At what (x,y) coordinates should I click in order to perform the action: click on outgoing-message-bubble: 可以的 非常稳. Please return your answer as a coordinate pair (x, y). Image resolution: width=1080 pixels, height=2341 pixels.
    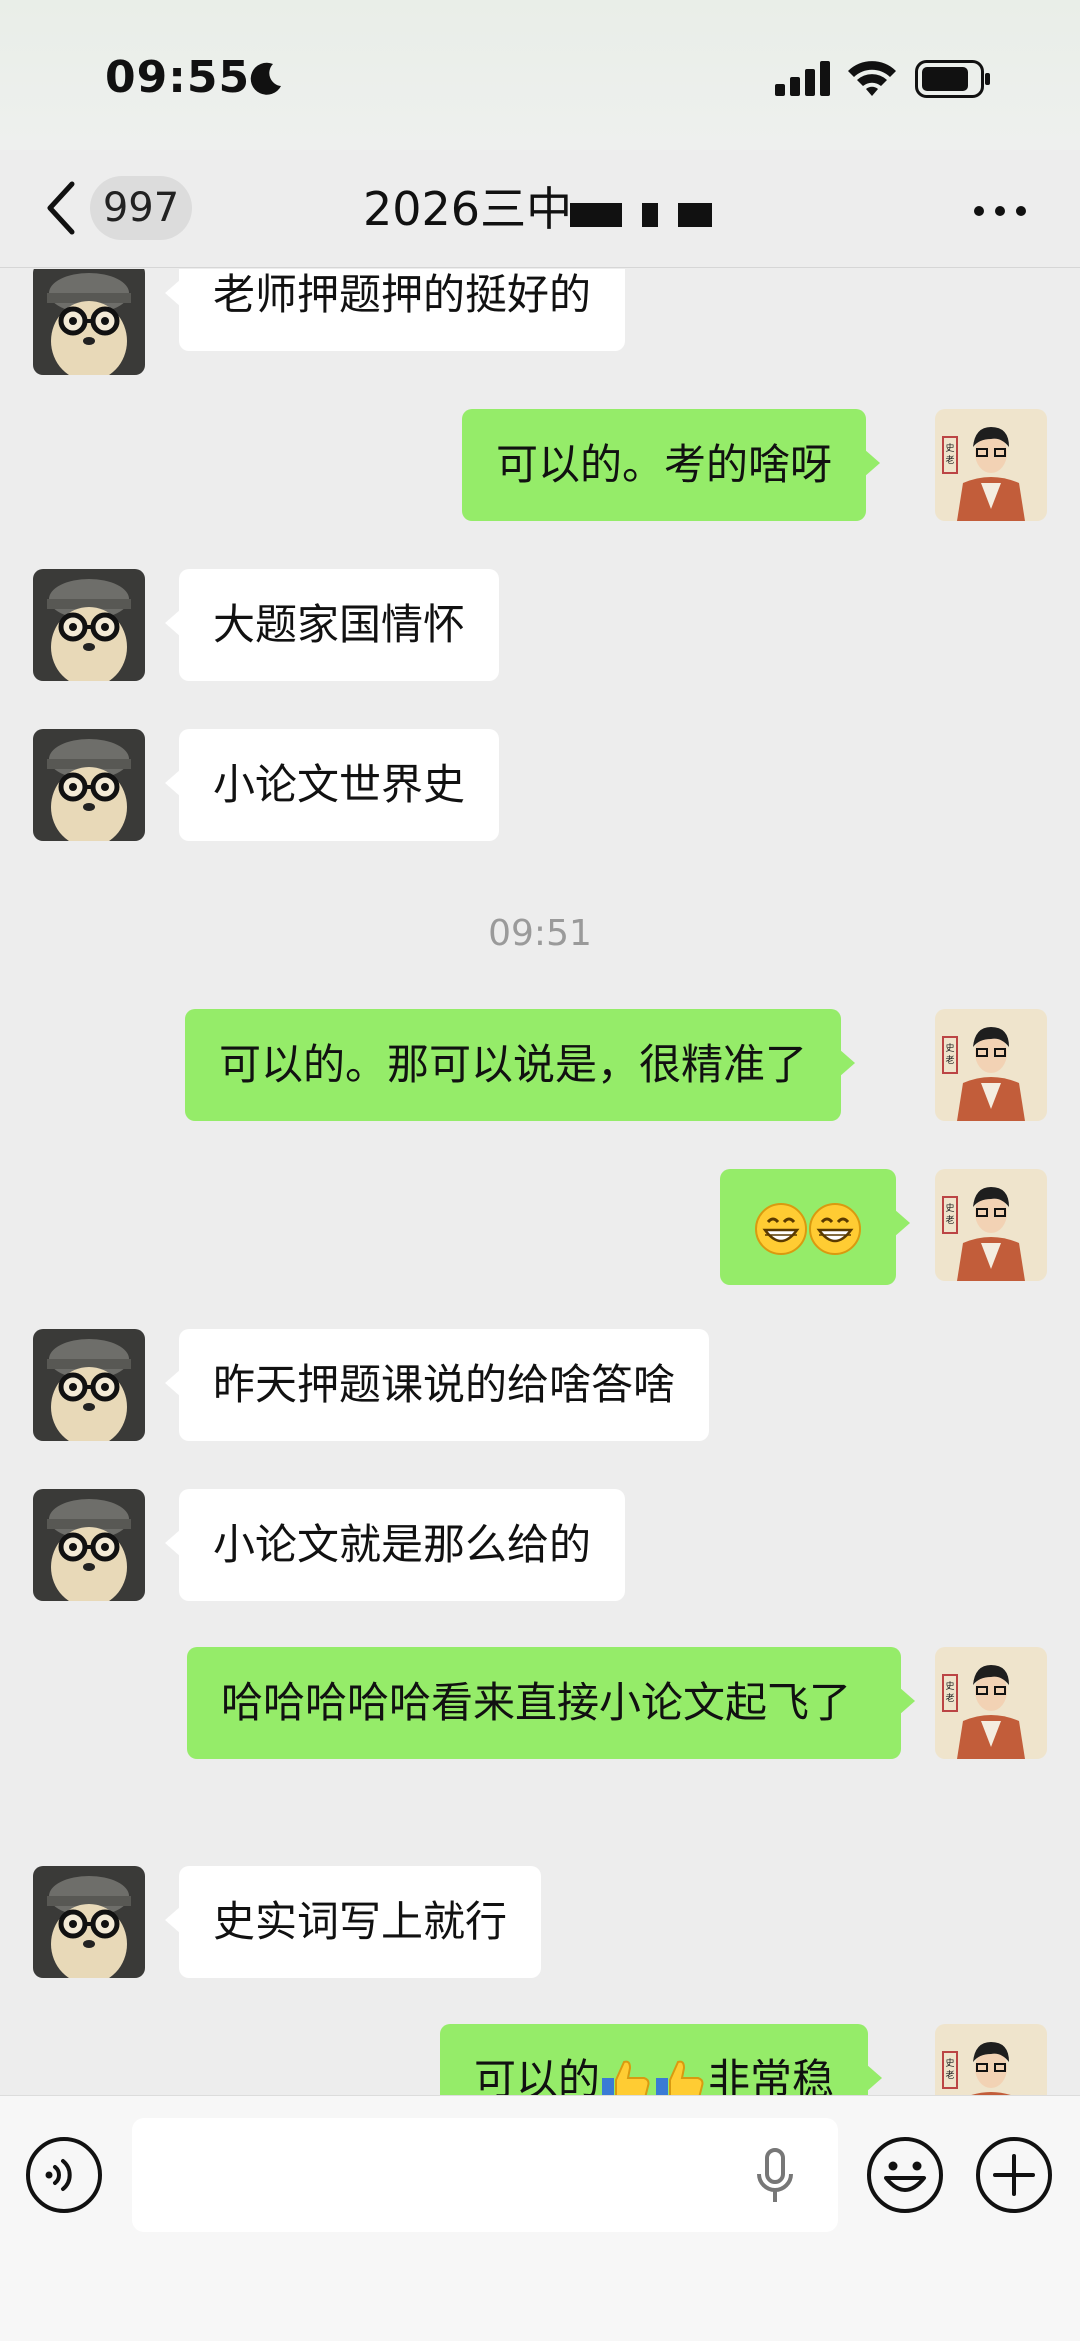
    Looking at the image, I should click on (661, 2059).